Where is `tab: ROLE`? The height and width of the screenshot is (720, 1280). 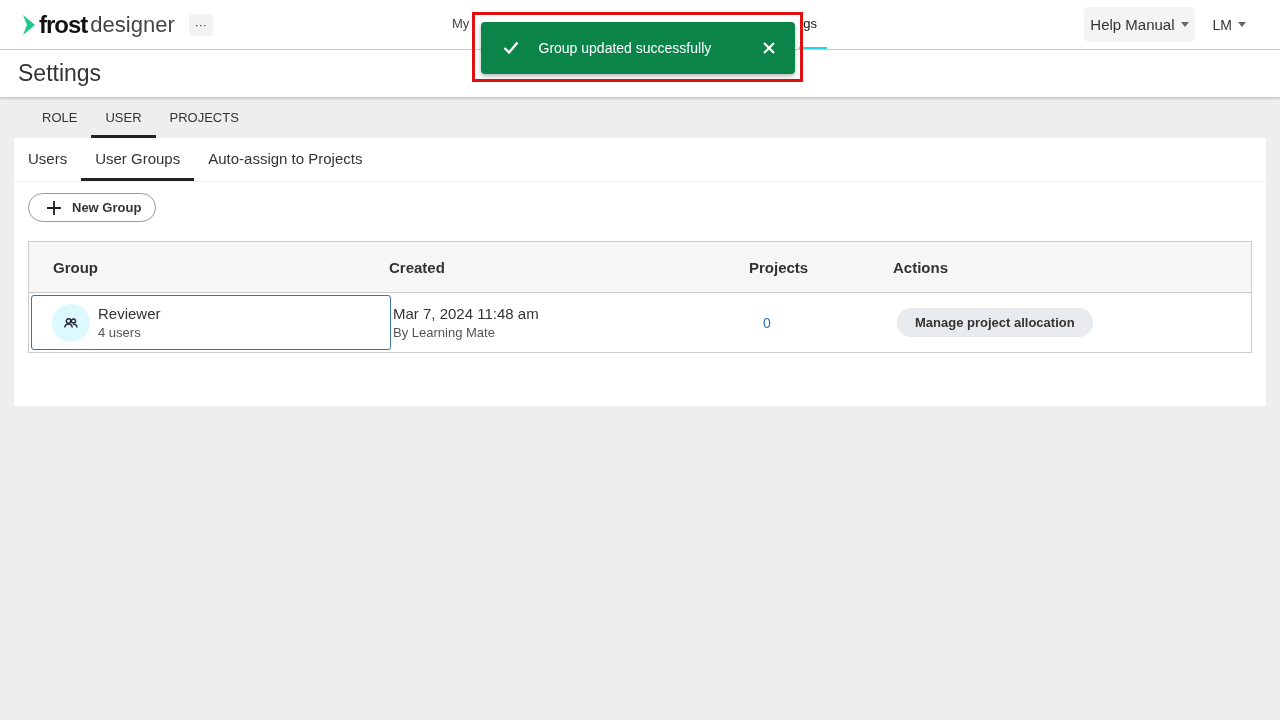
tab: ROLE is located at coordinates (60, 119).